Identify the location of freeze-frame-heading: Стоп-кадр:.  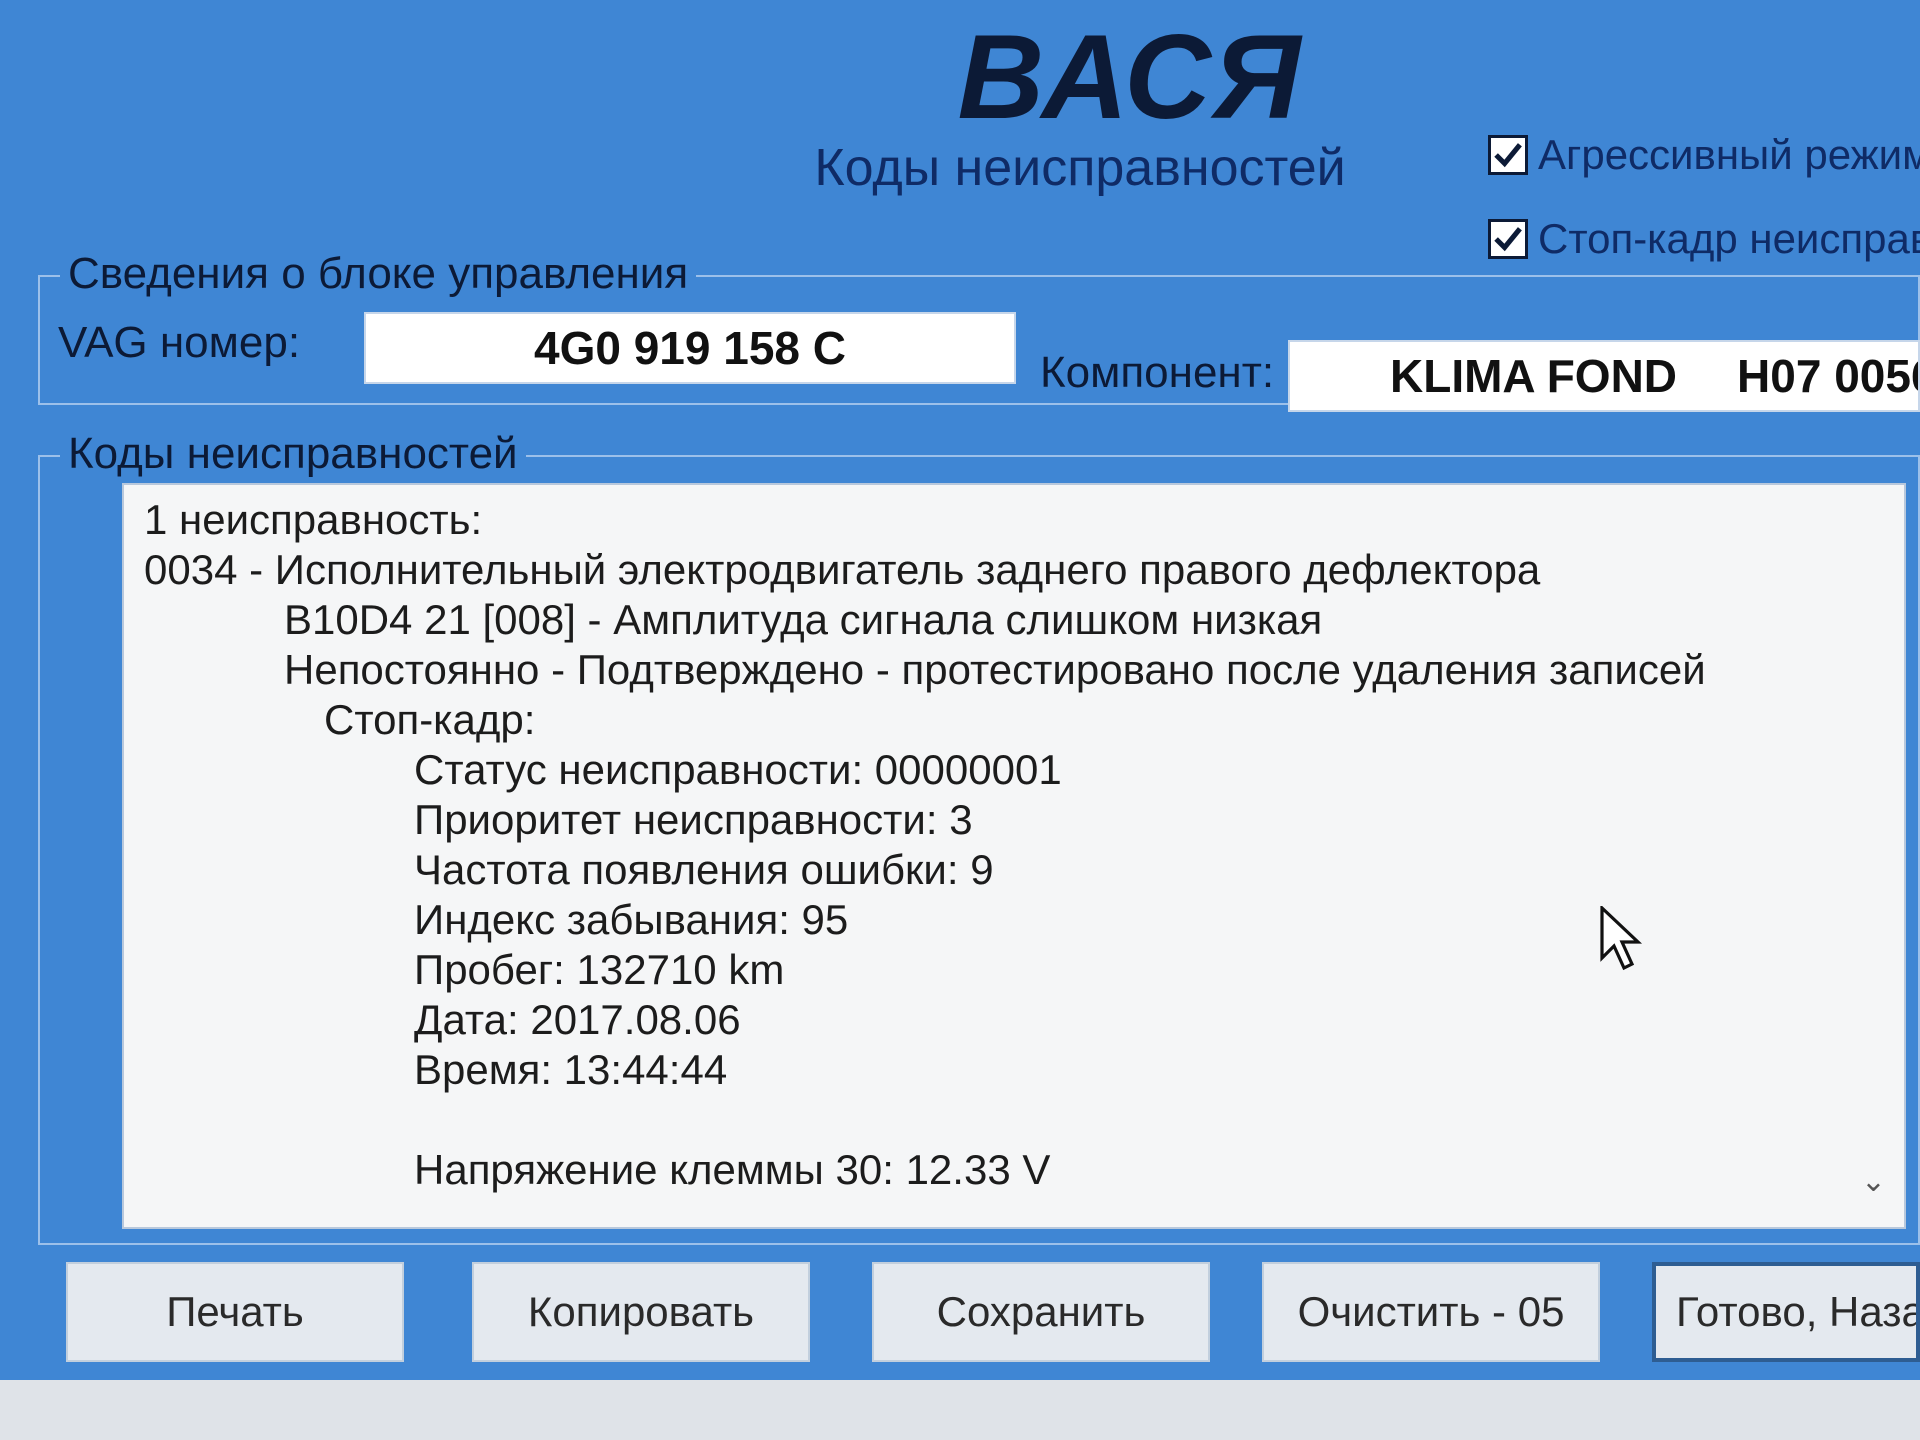
(430, 719).